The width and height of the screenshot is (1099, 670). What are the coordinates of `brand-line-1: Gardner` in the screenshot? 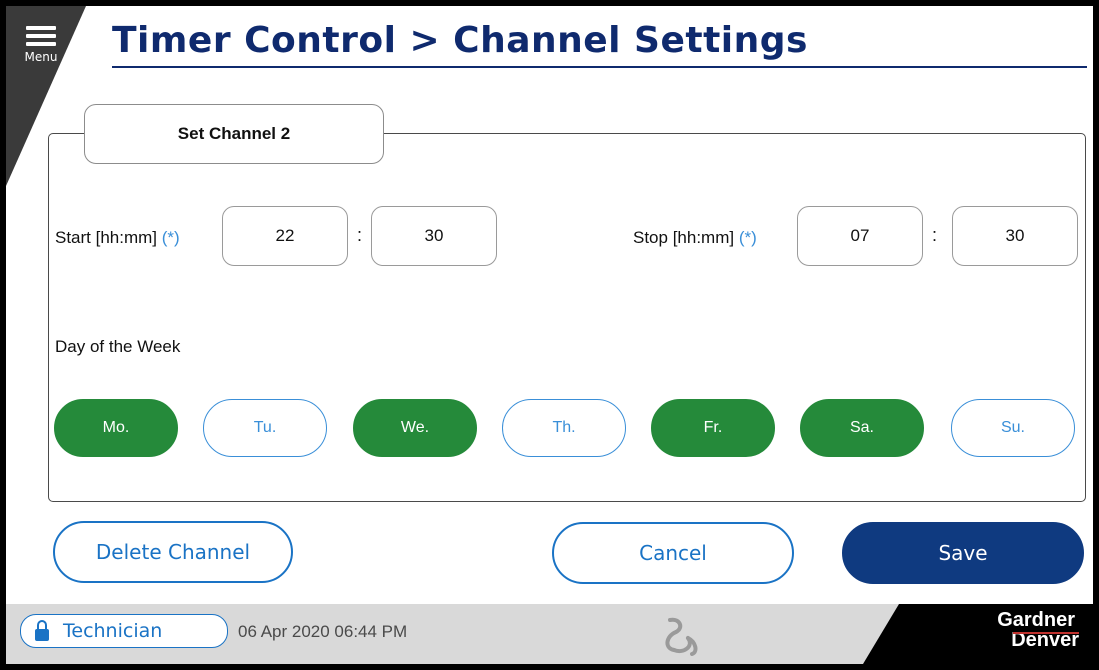 It's located at (1036, 620).